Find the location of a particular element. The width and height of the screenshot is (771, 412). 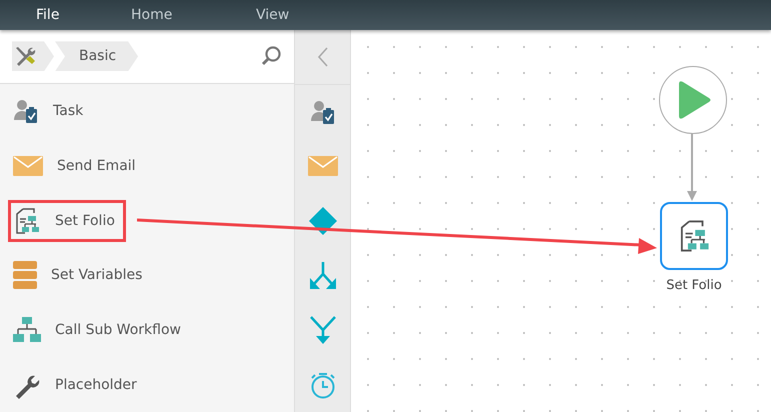

menu-item: File is located at coordinates (83, 15).